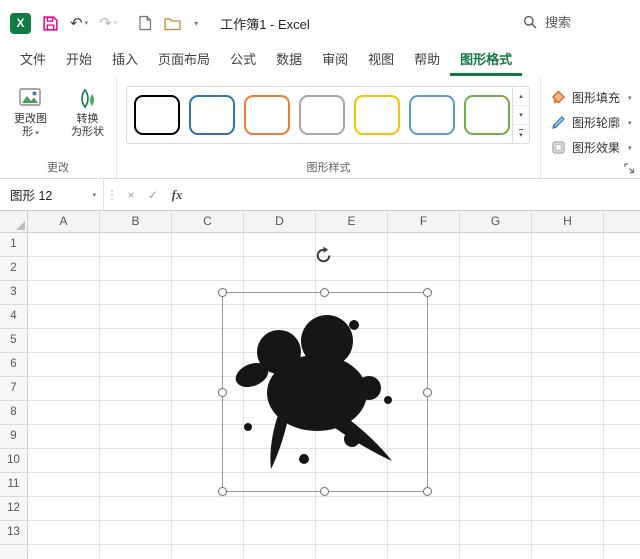 The width and height of the screenshot is (640, 559). What do you see at coordinates (427, 292) in the screenshot?
I see `selection-handle-ne` at bounding box center [427, 292].